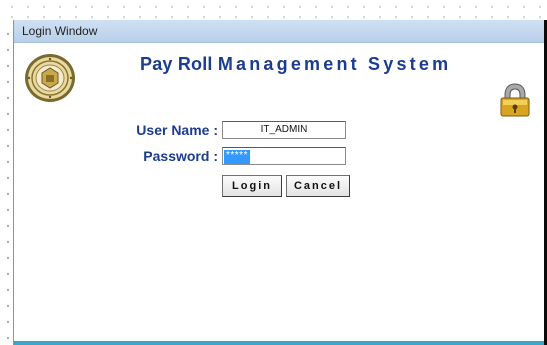 The width and height of the screenshot is (547, 345). Describe the element at coordinates (50, 78) in the screenshot. I see `seal-icon` at that location.